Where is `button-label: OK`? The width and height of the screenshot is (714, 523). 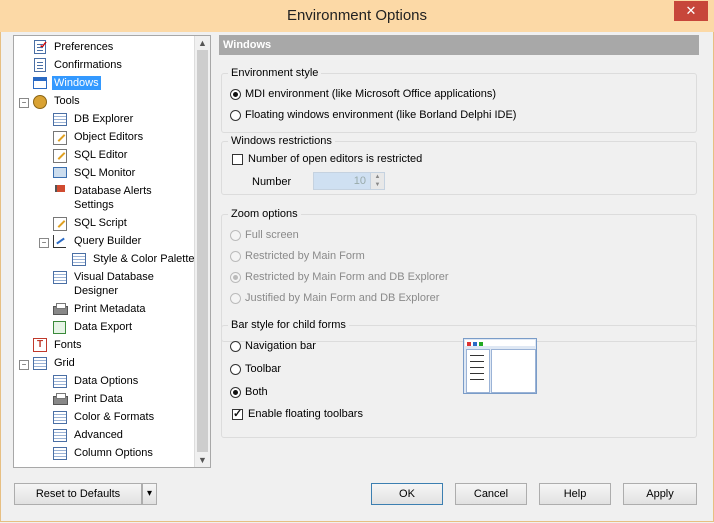
button-label: OK is located at coordinates (407, 494).